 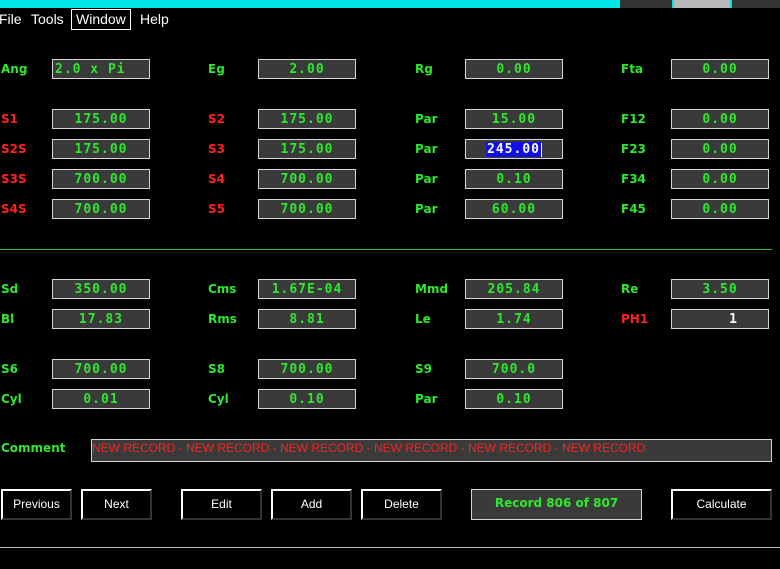 What do you see at coordinates (720, 319) in the screenshot?
I see `field-ph1: 1` at bounding box center [720, 319].